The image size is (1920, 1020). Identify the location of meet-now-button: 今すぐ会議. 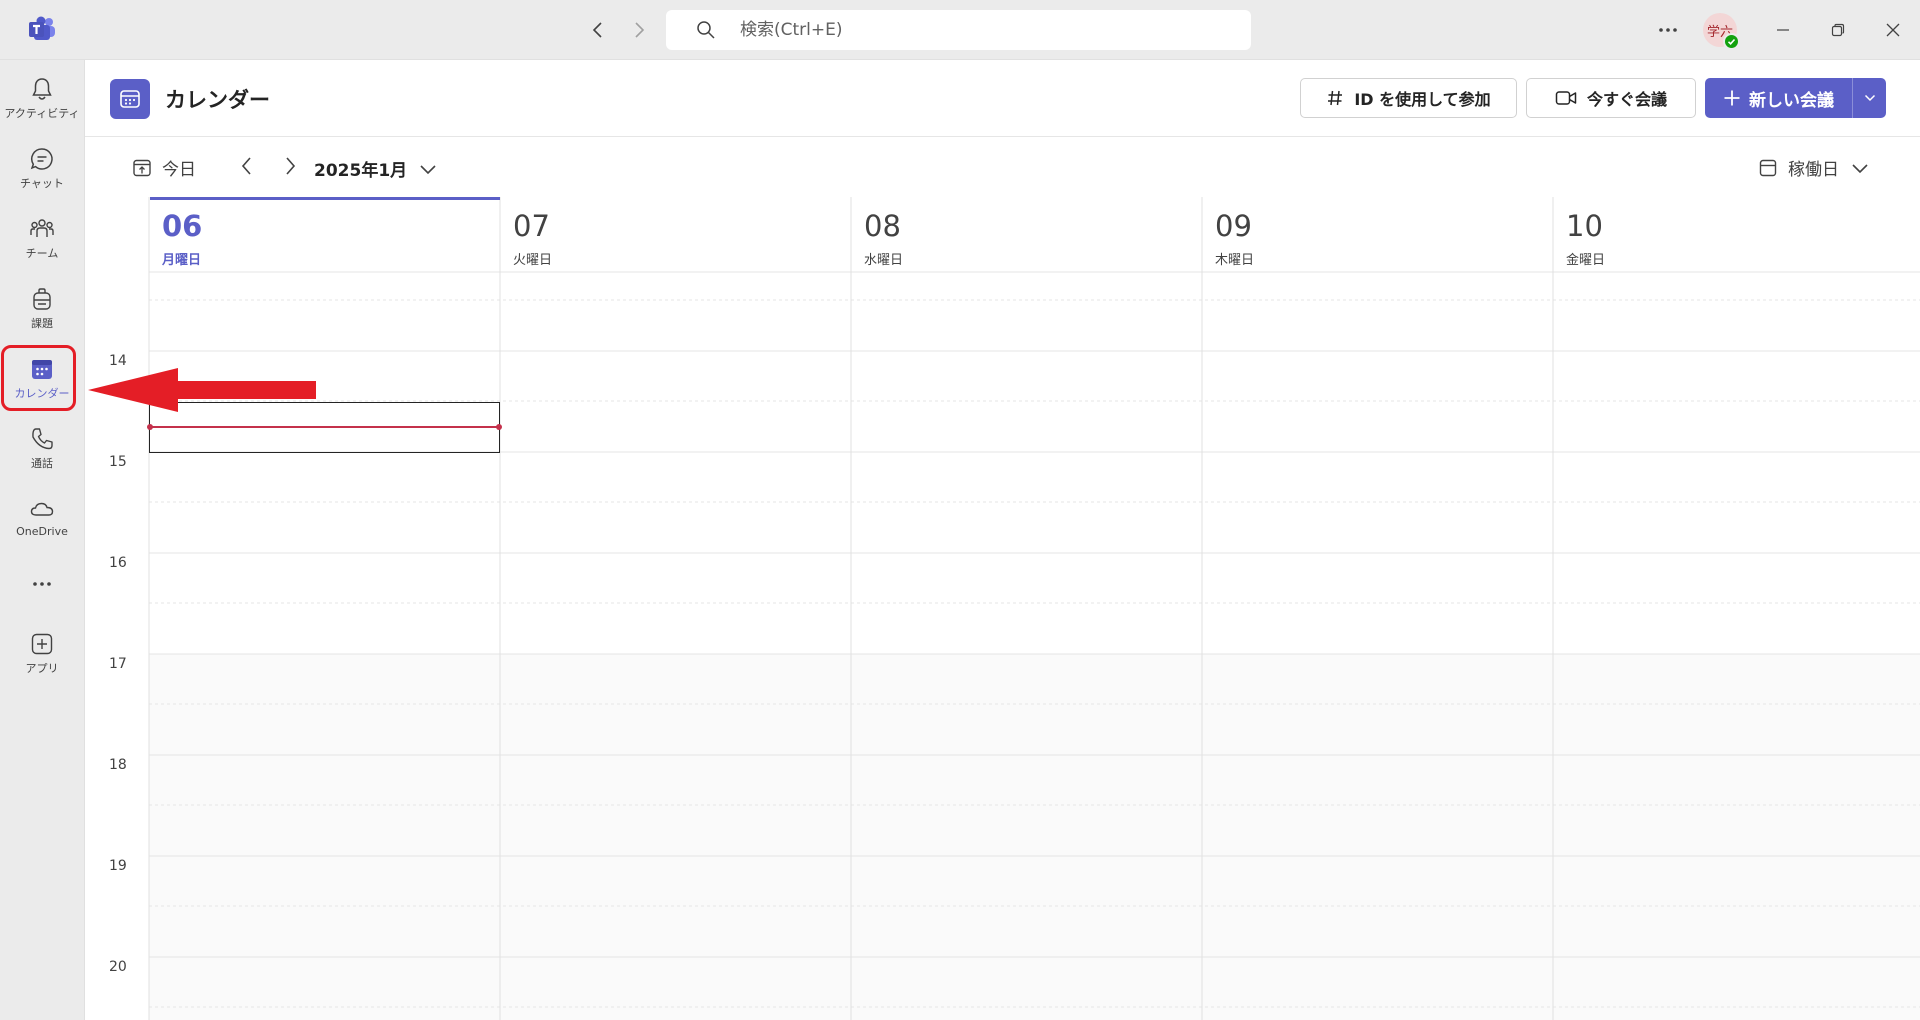
(1611, 98).